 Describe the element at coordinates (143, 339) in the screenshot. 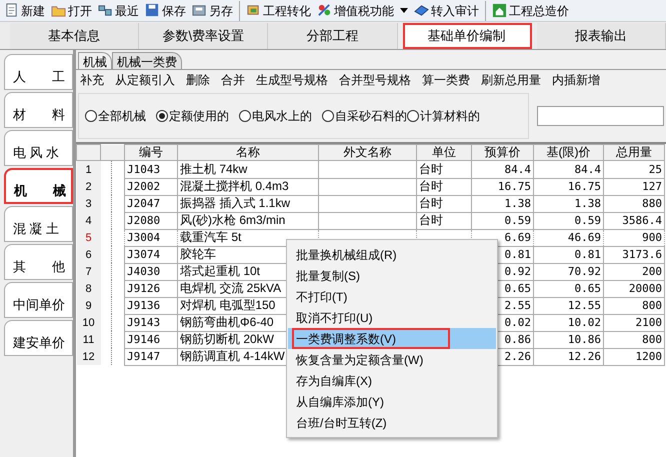

I see `table-cell: J9146` at that location.